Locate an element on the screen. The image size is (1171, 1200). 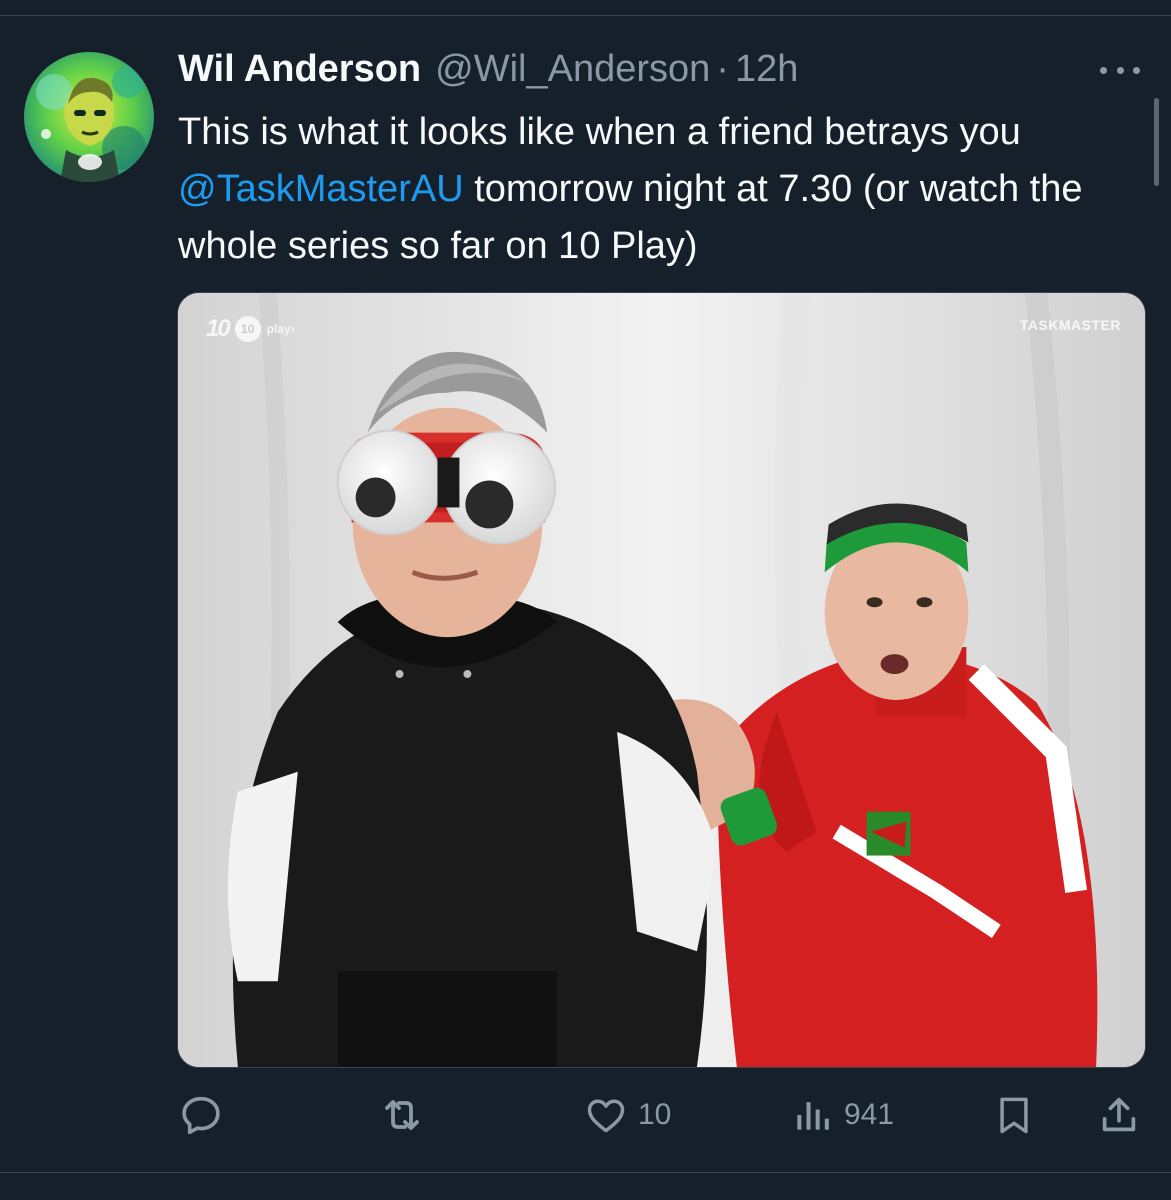
ten-logo: 10 is located at coordinates (218, 328).